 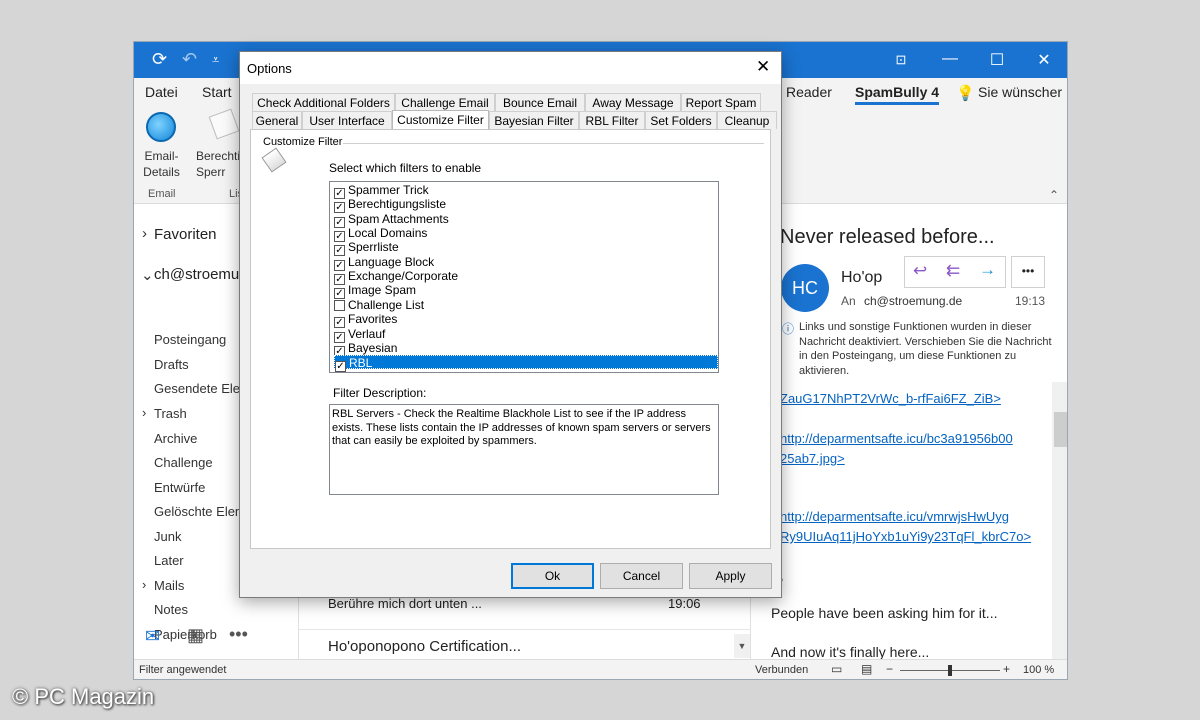 What do you see at coordinates (997, 60) in the screenshot?
I see `maximize-button: ☐` at bounding box center [997, 60].